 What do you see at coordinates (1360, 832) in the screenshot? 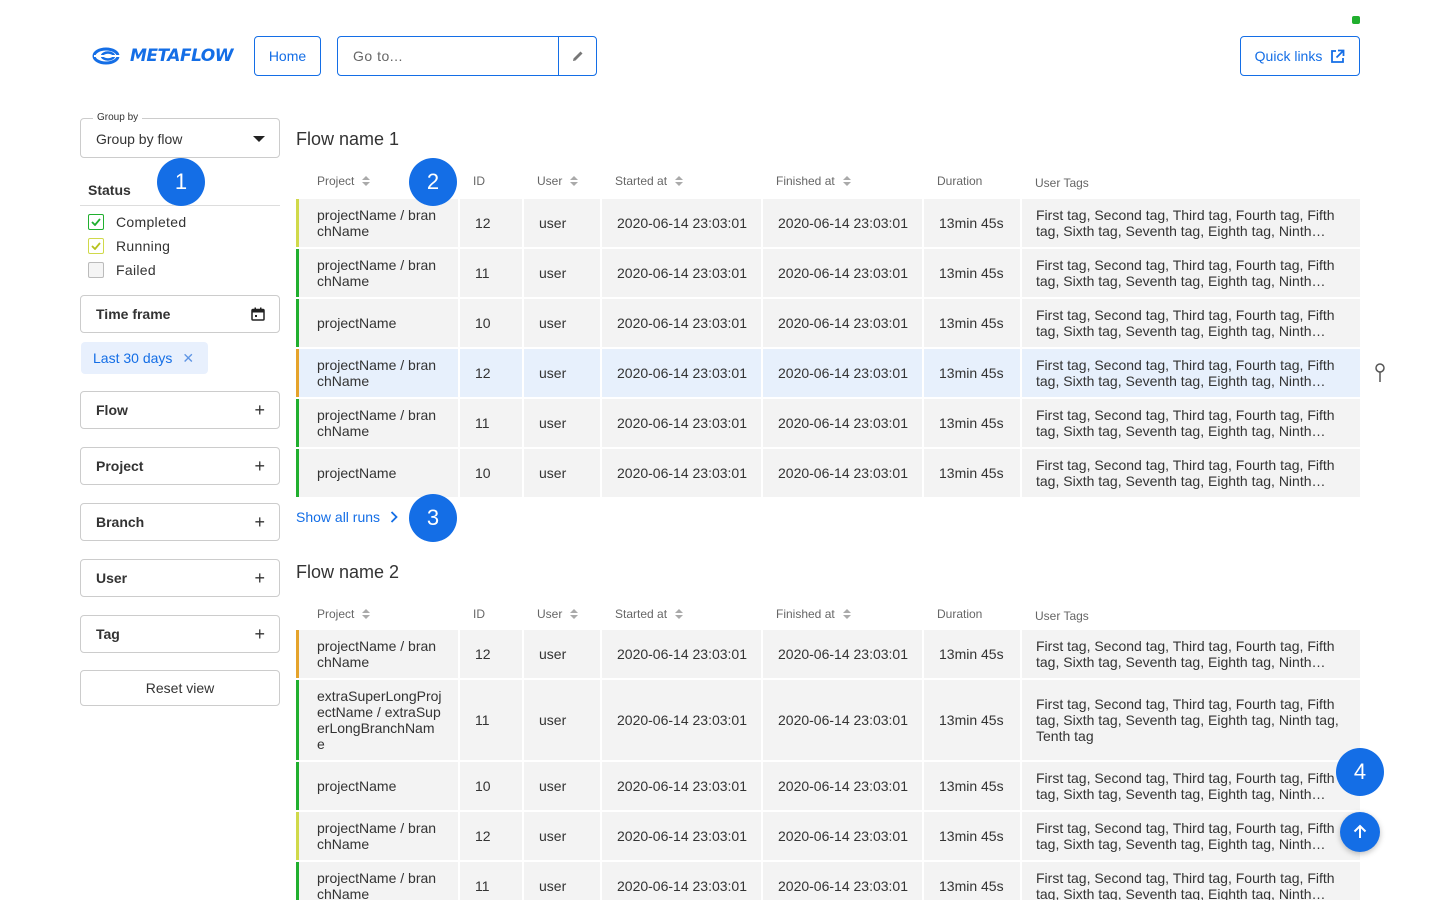
I see `scroll-to-top-button` at bounding box center [1360, 832].